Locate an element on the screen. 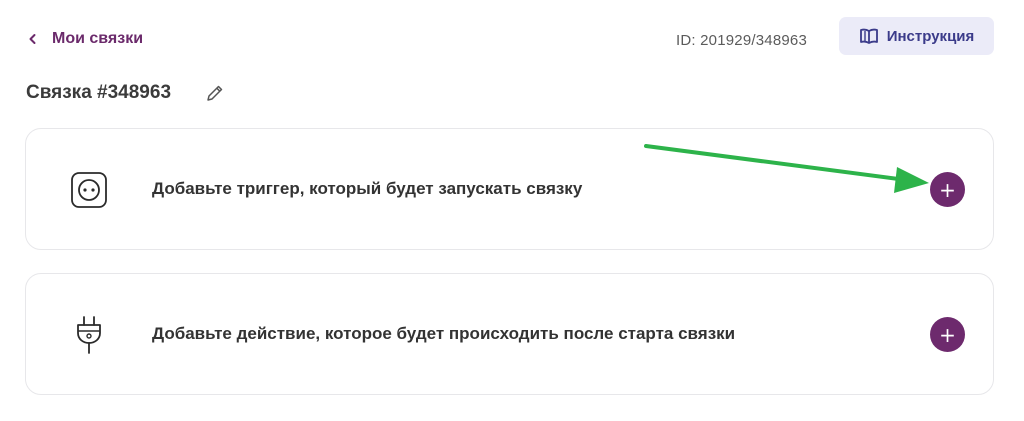 The image size is (1024, 421). book-icon is located at coordinates (869, 36).